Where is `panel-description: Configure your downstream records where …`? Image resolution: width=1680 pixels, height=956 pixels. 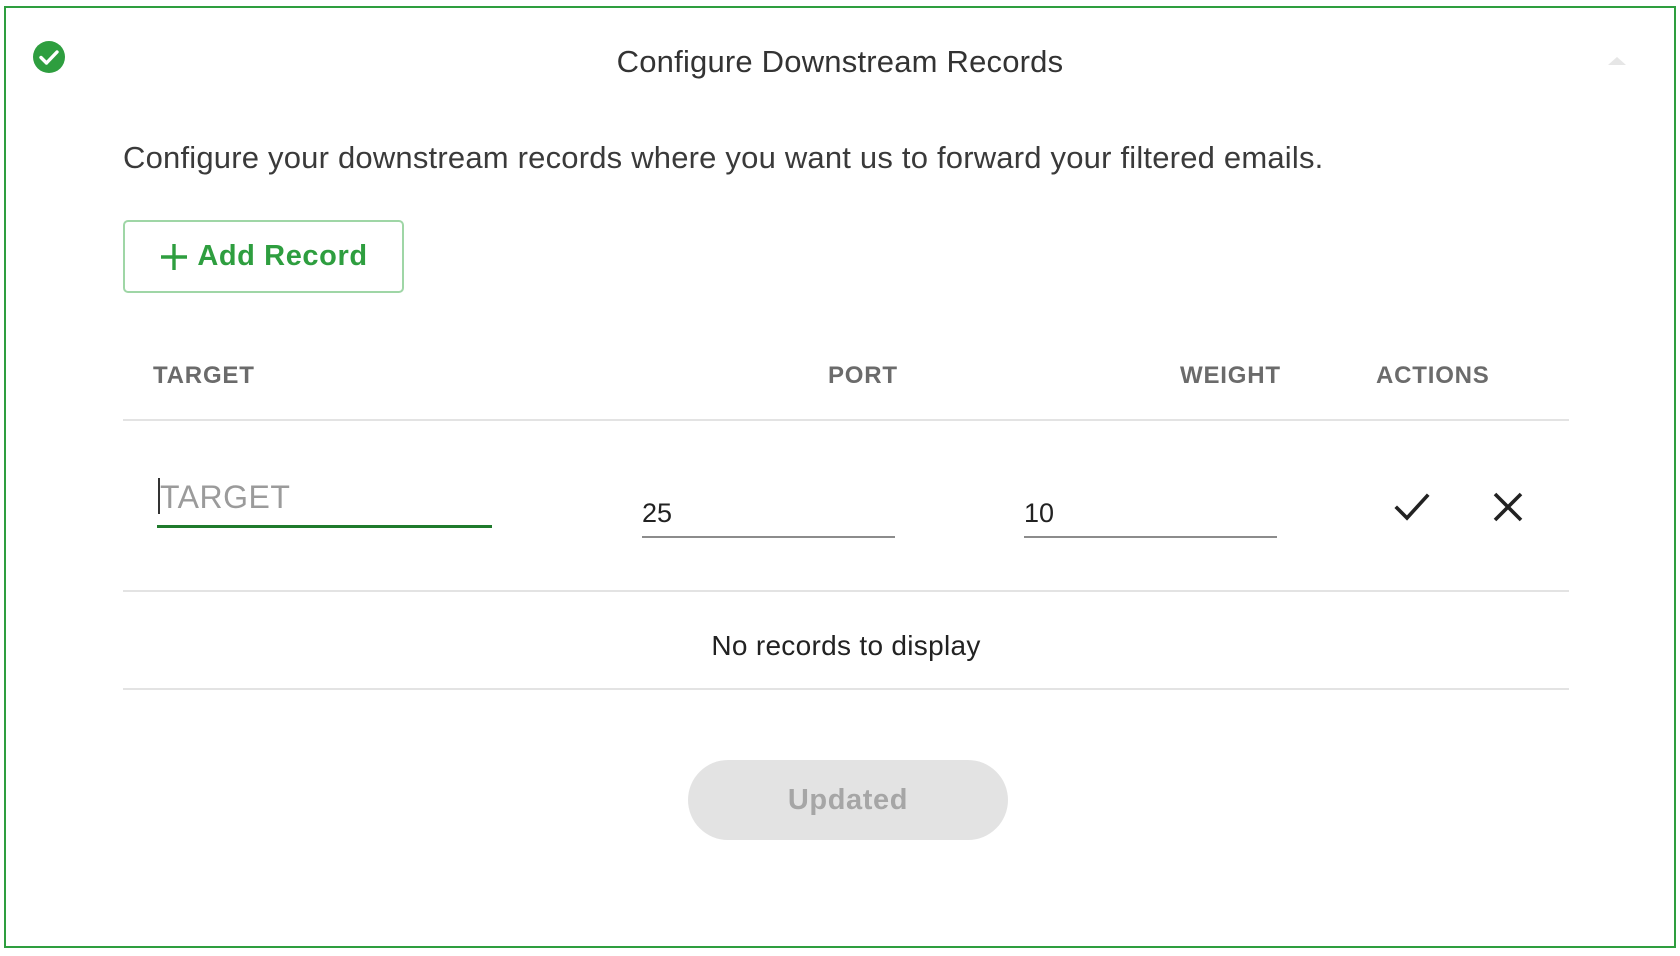
panel-description: Configure your downstream records where … is located at coordinates (723, 157).